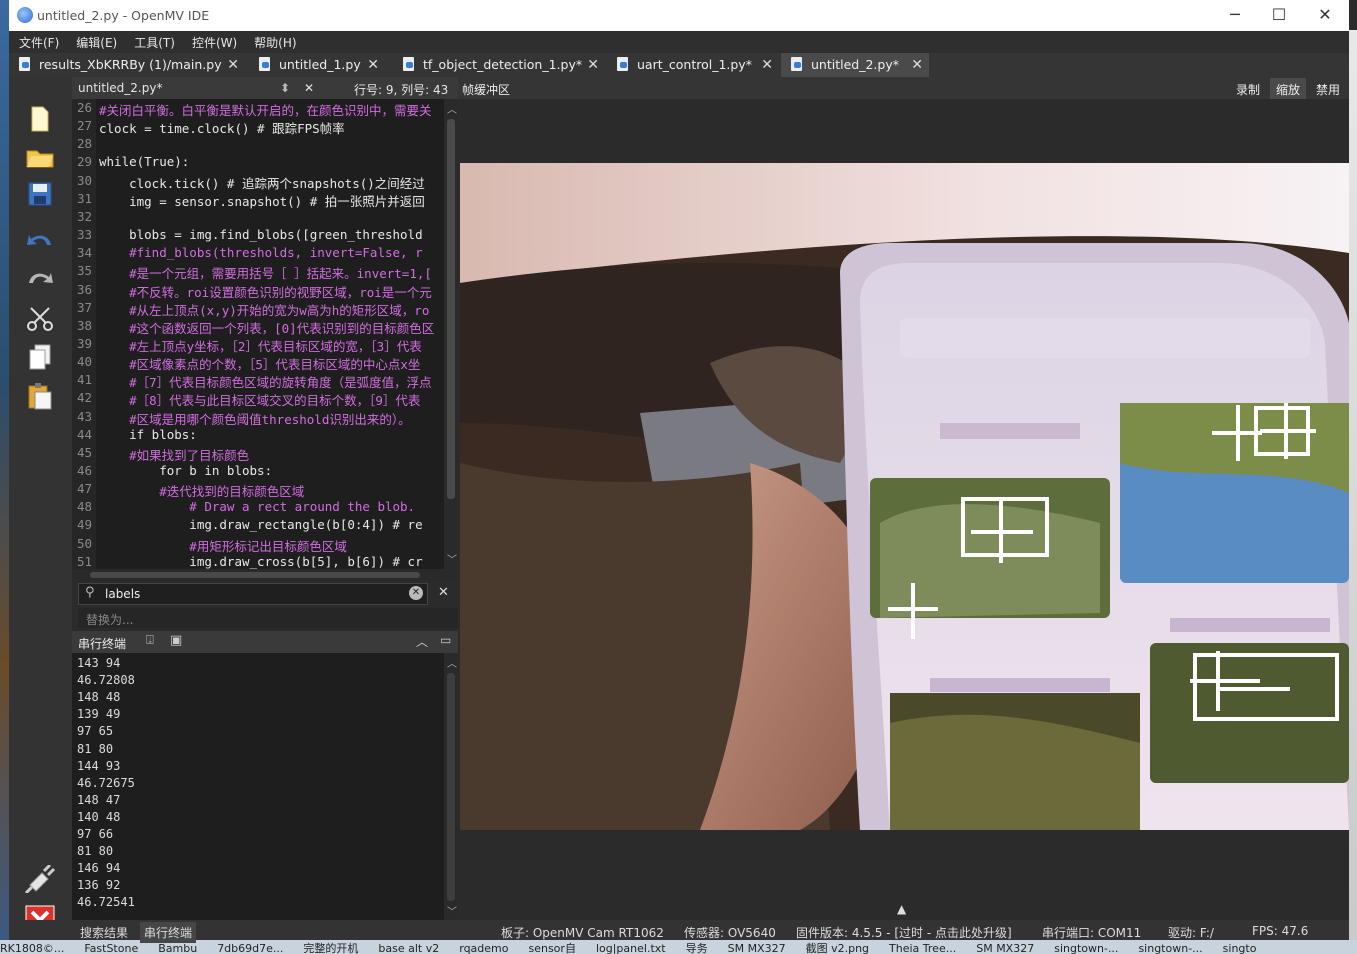  What do you see at coordinates (904, 932) in the screenshot?
I see `firmware-info: 固件版本: 4.5.5 - [过时 - 点击此处升级]` at bounding box center [904, 932].